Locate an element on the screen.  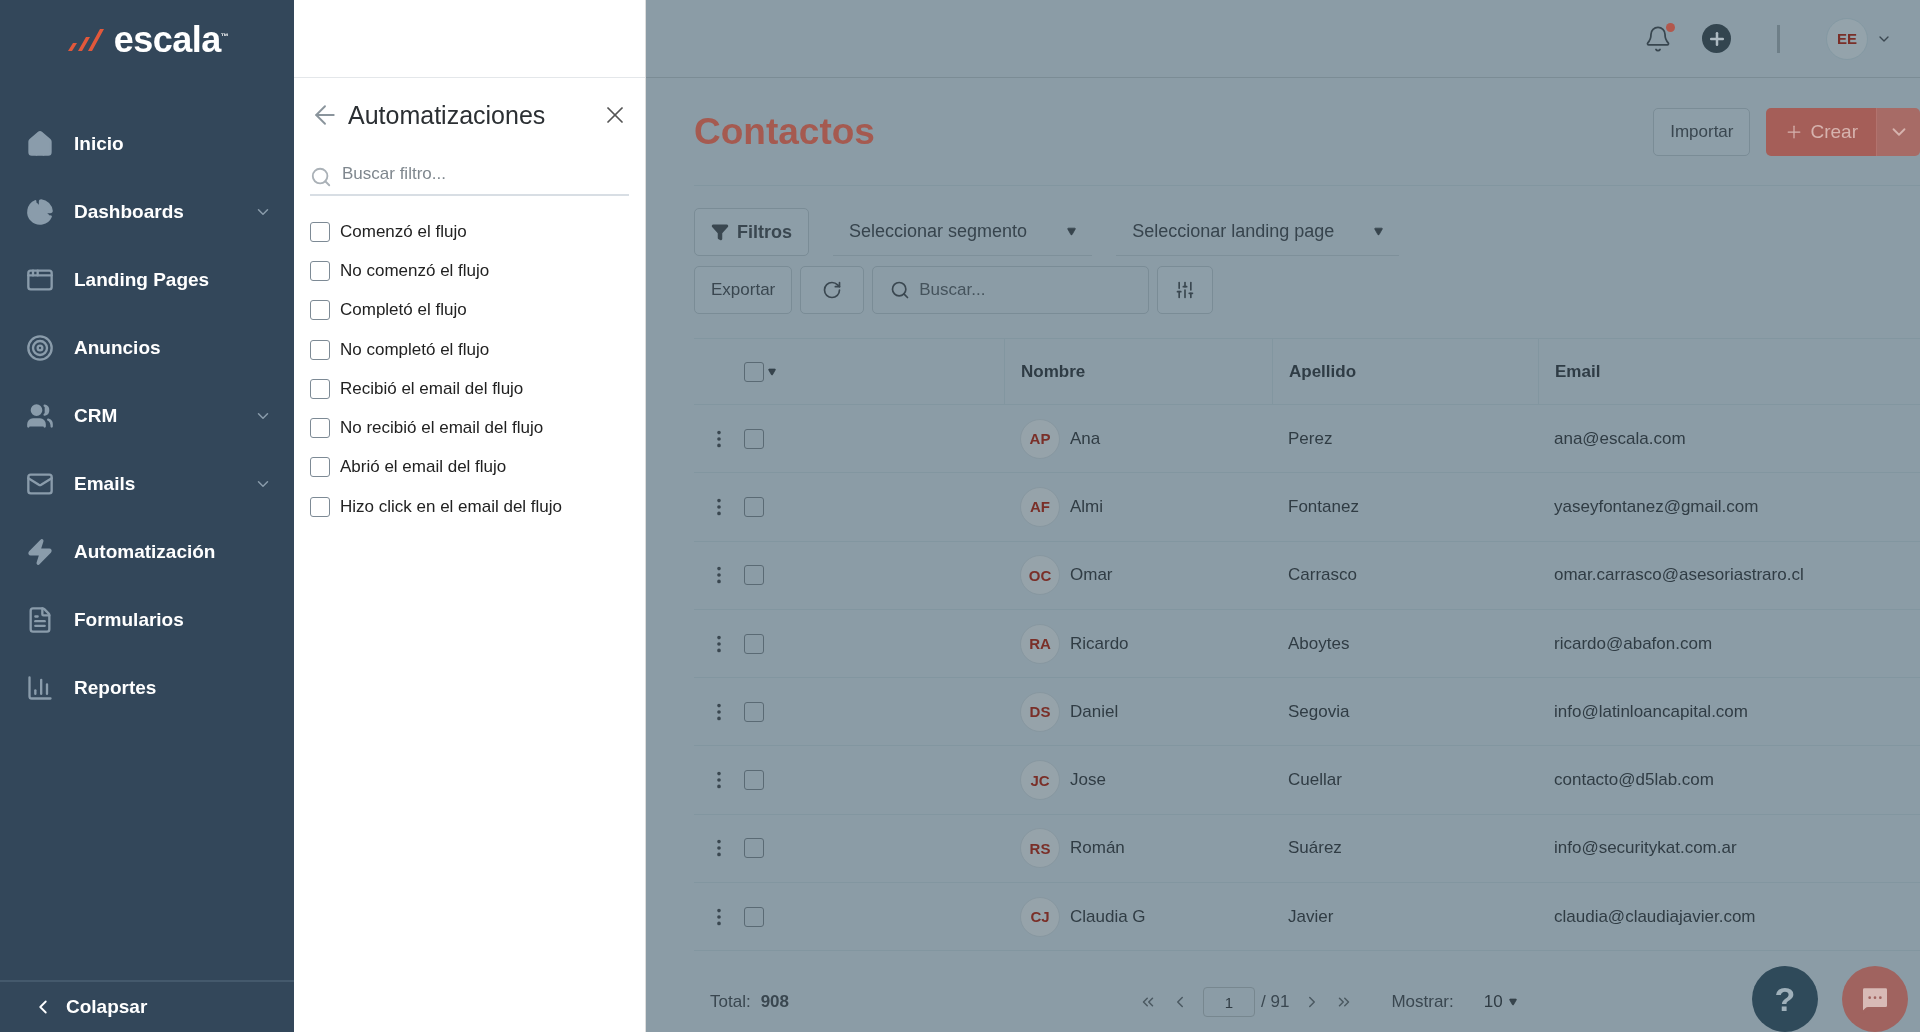
filter-option: No recibió el email del flujo is located at coordinates (469, 428).